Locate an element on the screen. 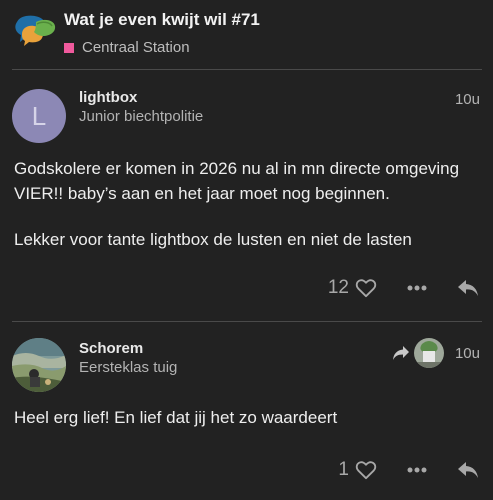 The width and height of the screenshot is (493, 500). post-actions: 12 is located at coordinates (403, 288).